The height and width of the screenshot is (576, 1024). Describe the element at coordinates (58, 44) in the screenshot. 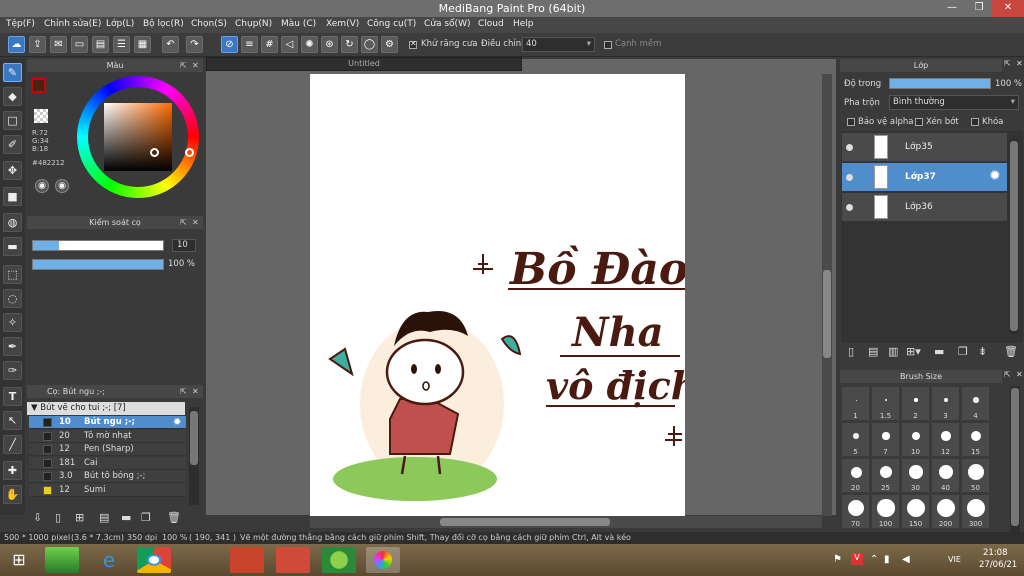

I see `chat-icon: ✉` at that location.